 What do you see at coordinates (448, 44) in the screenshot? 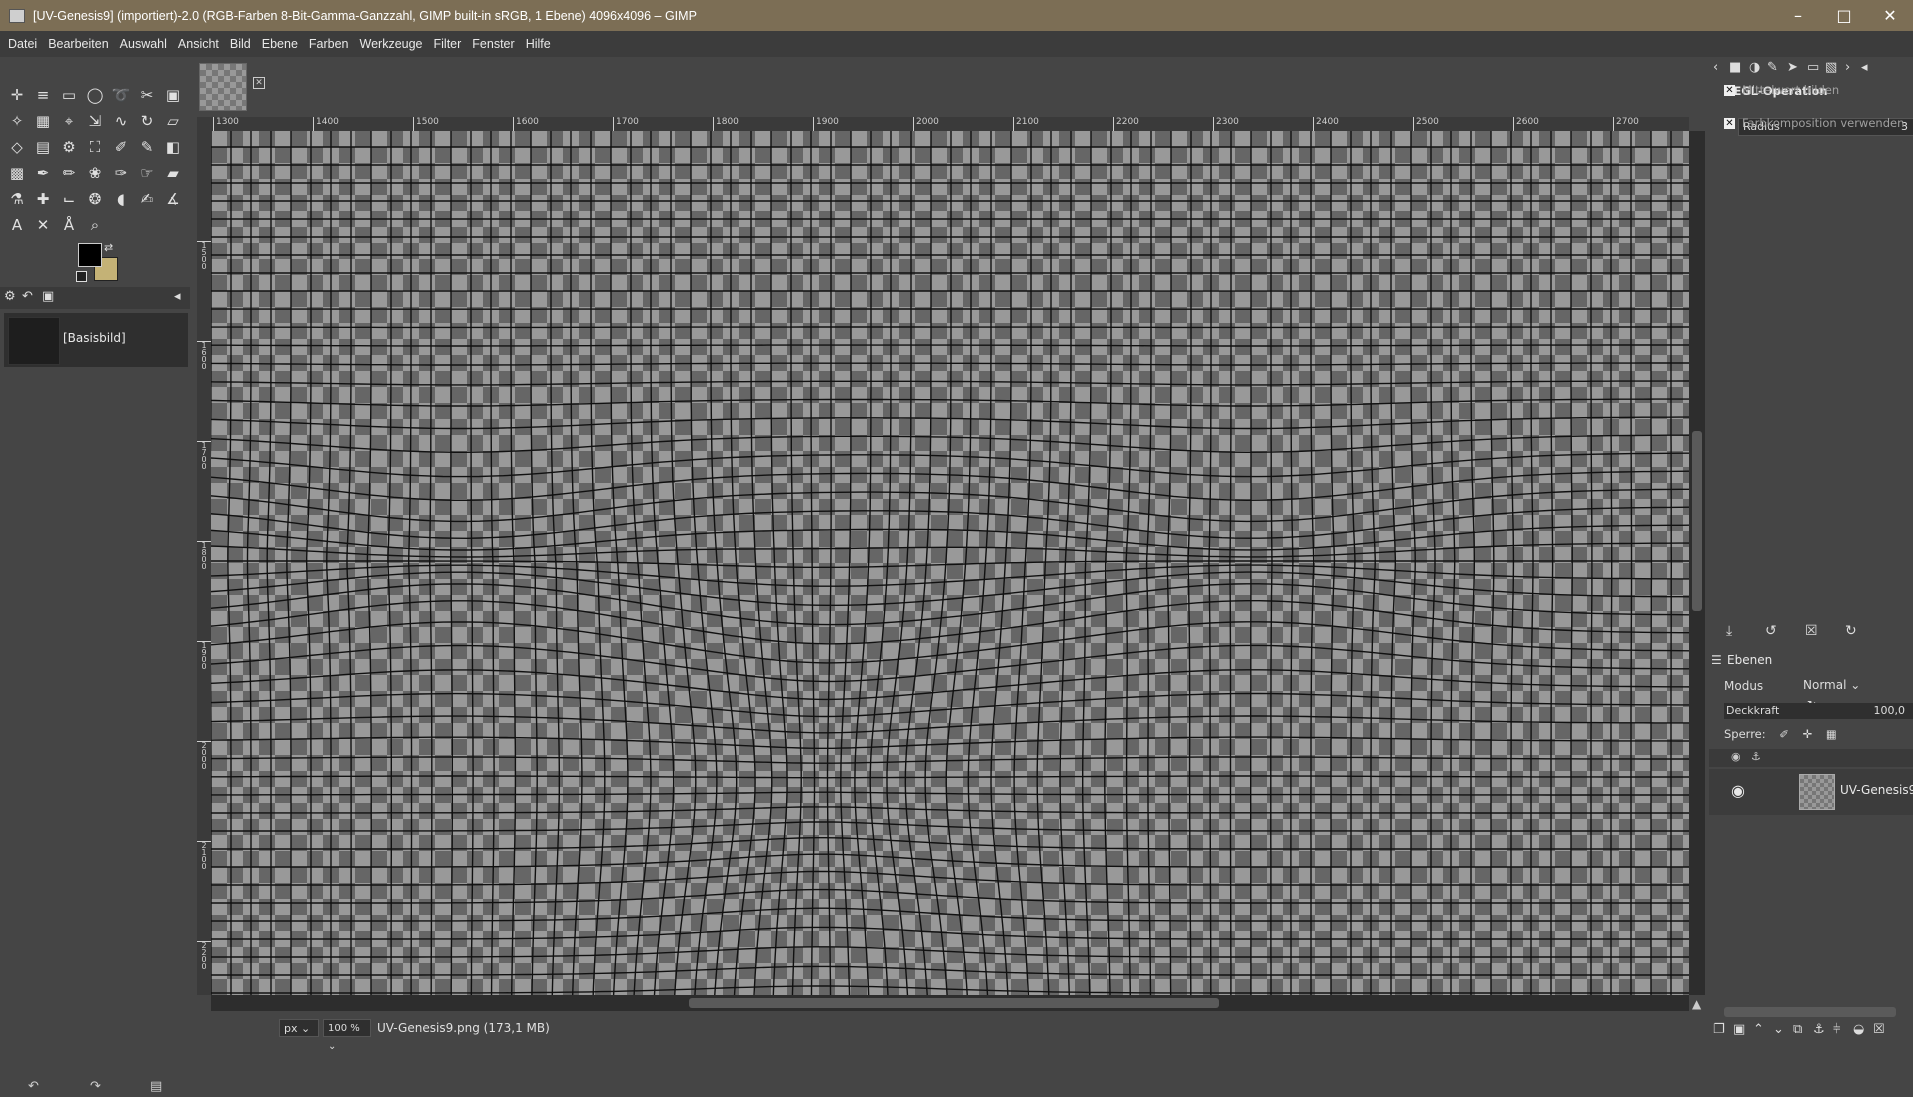
I see `menu-filter: Filter` at bounding box center [448, 44].